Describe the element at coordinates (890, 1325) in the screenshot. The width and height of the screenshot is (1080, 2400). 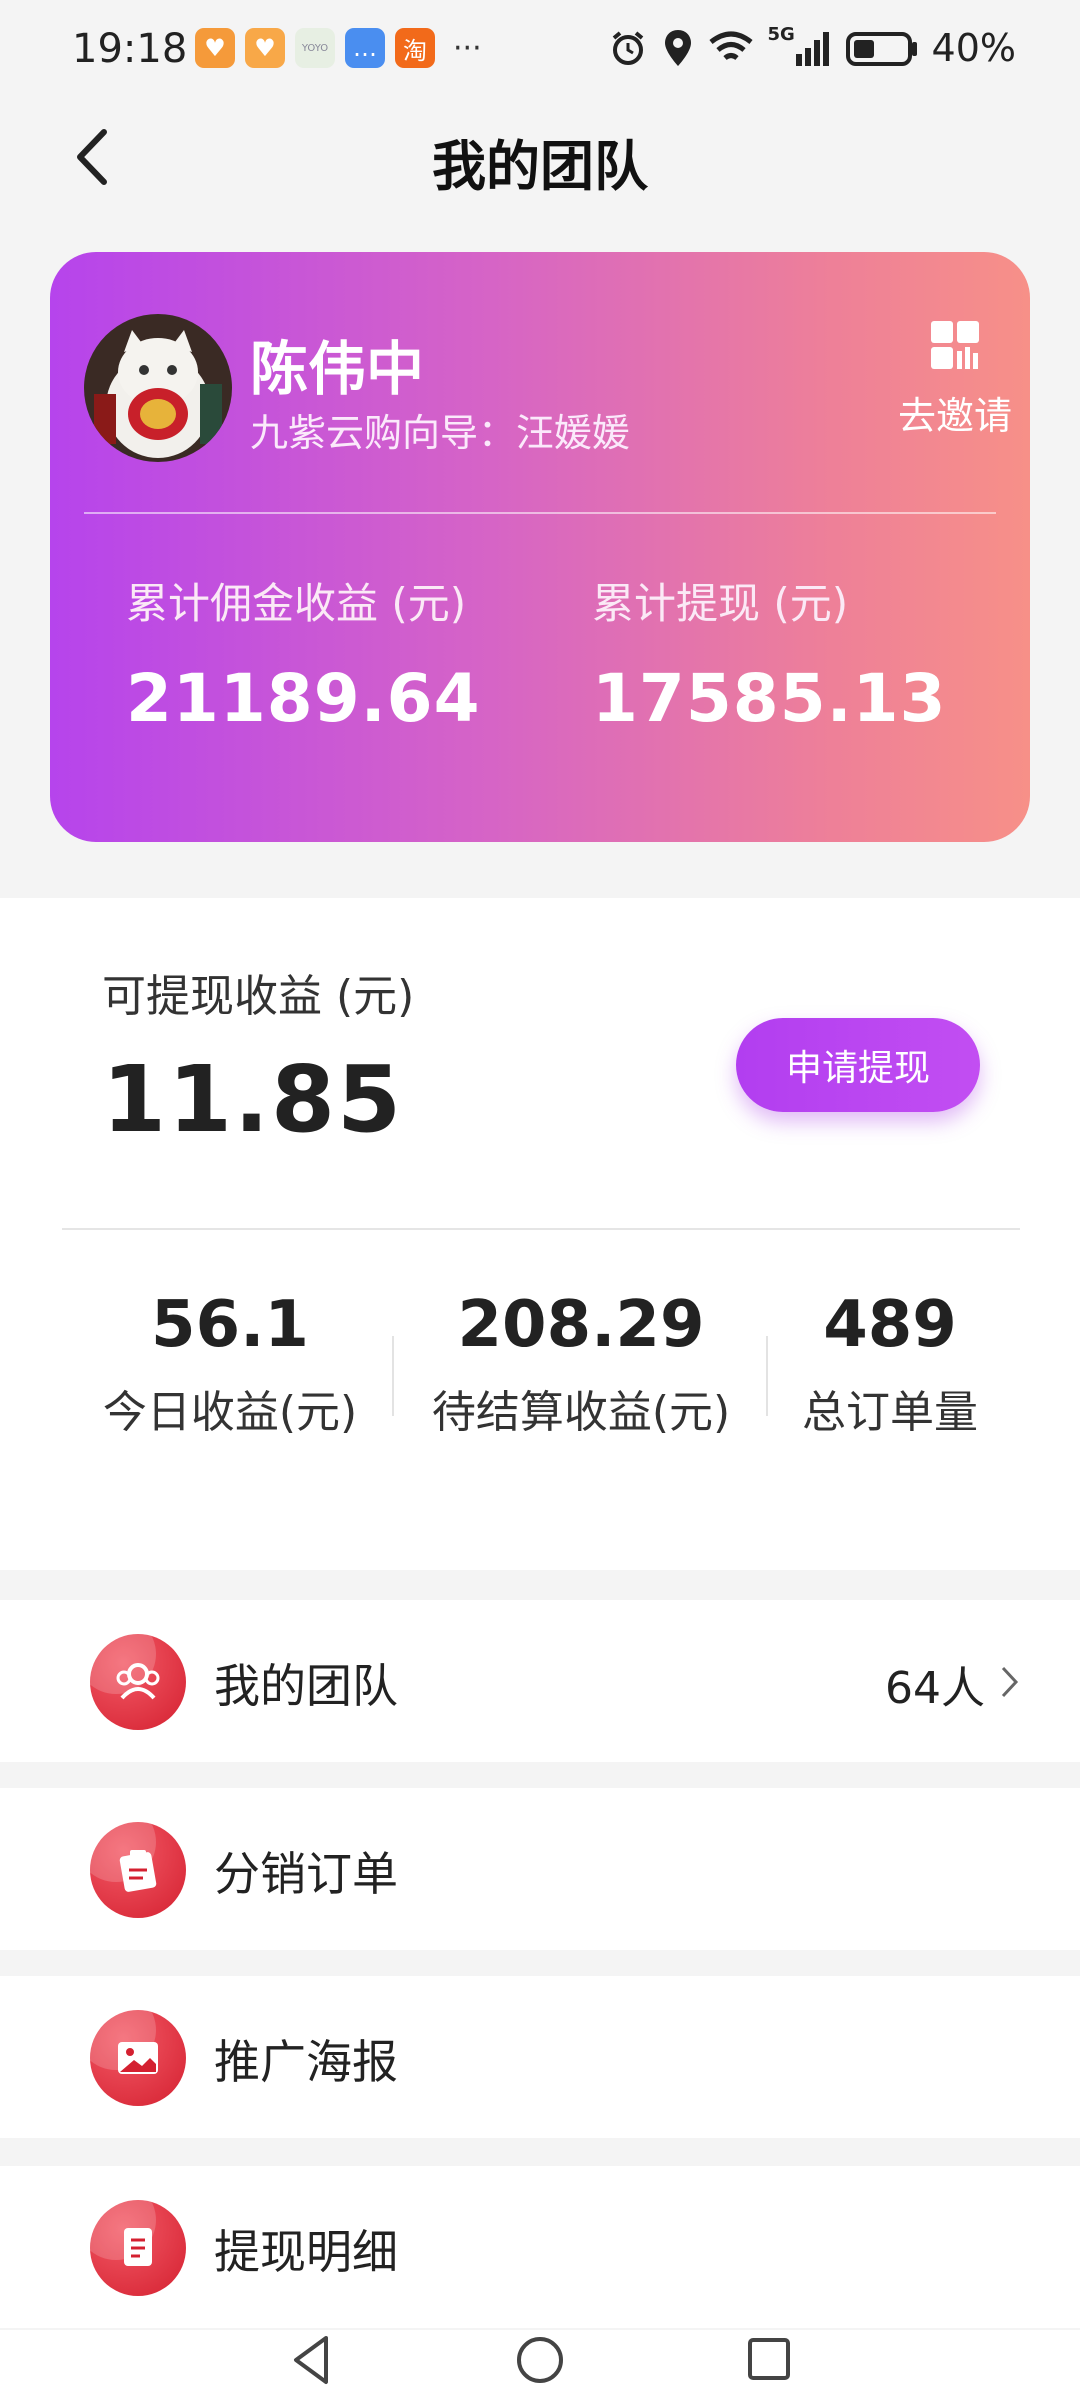
I see `total-orders-value: 489` at that location.